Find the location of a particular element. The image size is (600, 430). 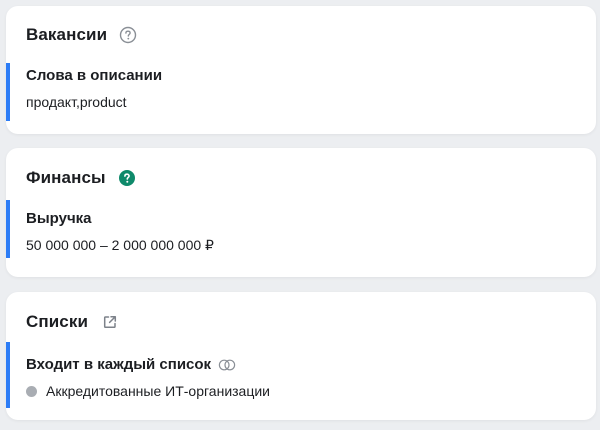

filter-value: продакт,product is located at coordinates (76, 102).